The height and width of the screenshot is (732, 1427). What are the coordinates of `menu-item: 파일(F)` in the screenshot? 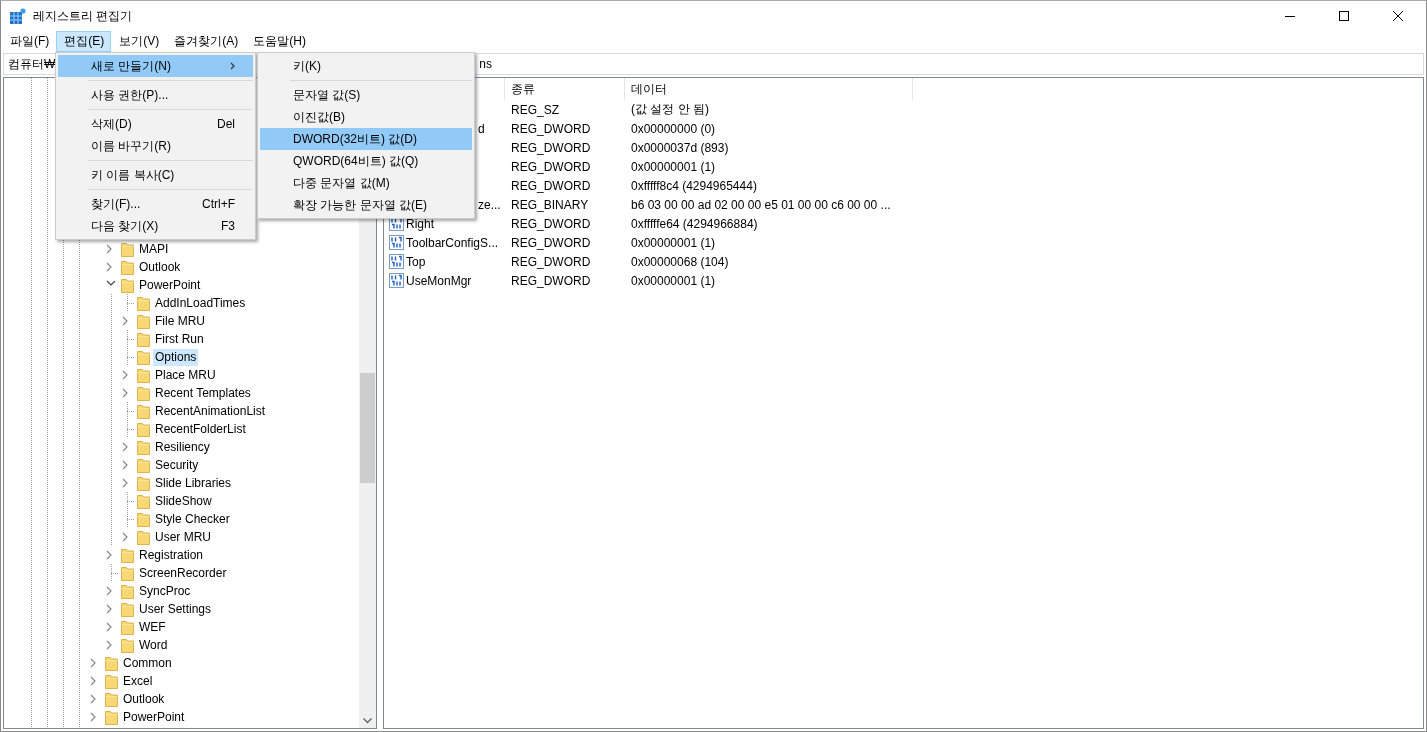 It's located at (29, 41).